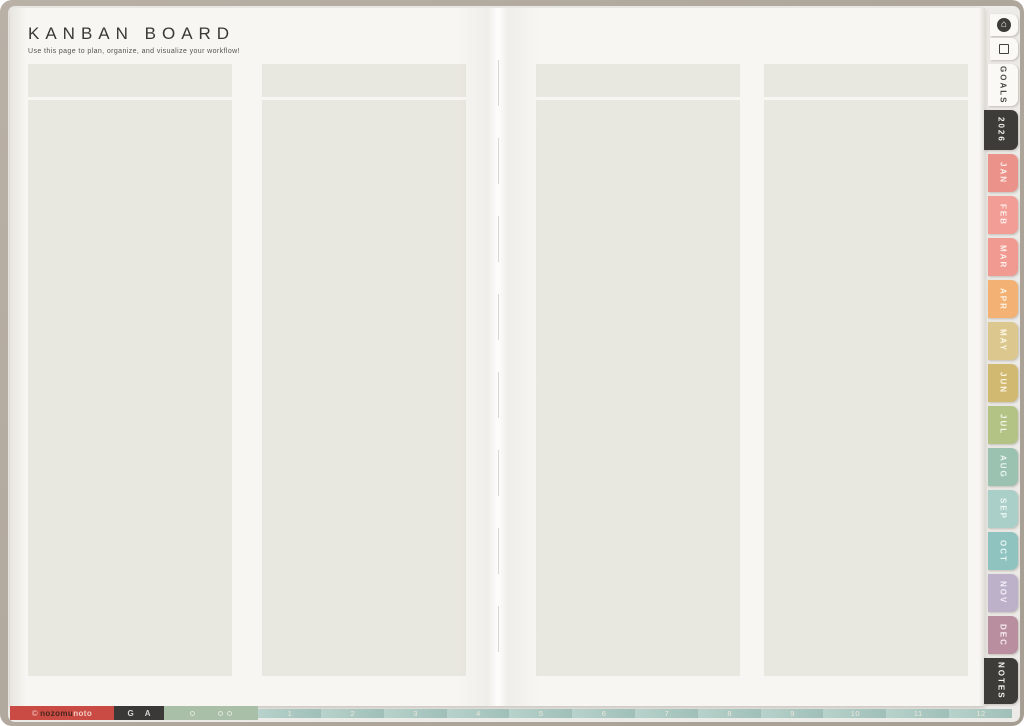  I want to click on tab-oct: OCT, so click(1003, 551).